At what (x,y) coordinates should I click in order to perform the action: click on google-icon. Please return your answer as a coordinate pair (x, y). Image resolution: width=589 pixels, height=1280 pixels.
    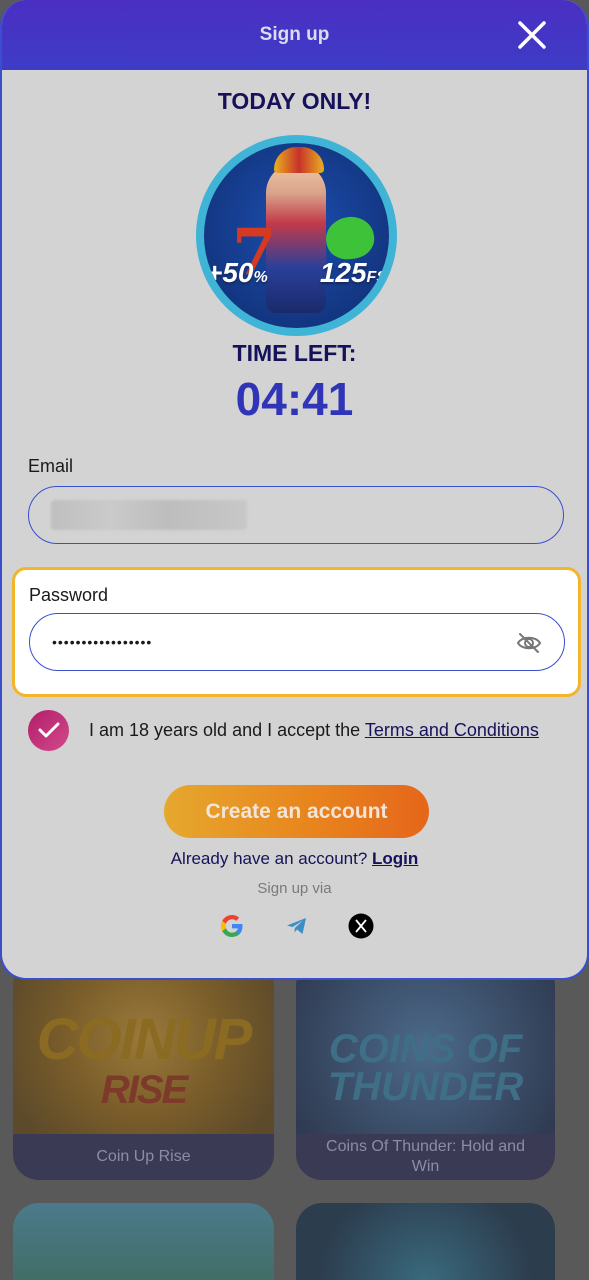
    Looking at the image, I should click on (232, 926).